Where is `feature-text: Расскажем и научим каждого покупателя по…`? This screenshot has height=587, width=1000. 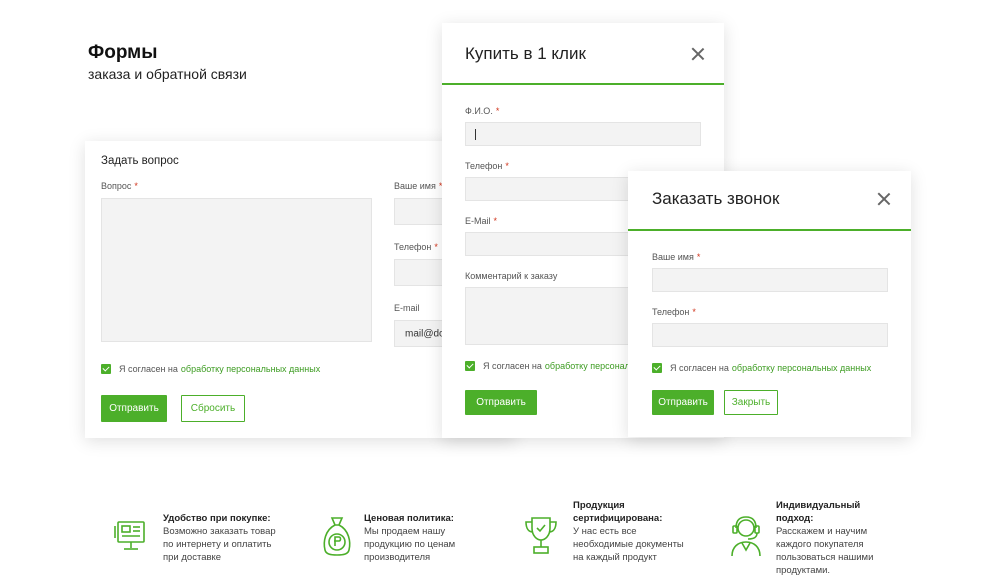
feature-text: Расскажем и научим каждого покупателя по… is located at coordinates (825, 551).